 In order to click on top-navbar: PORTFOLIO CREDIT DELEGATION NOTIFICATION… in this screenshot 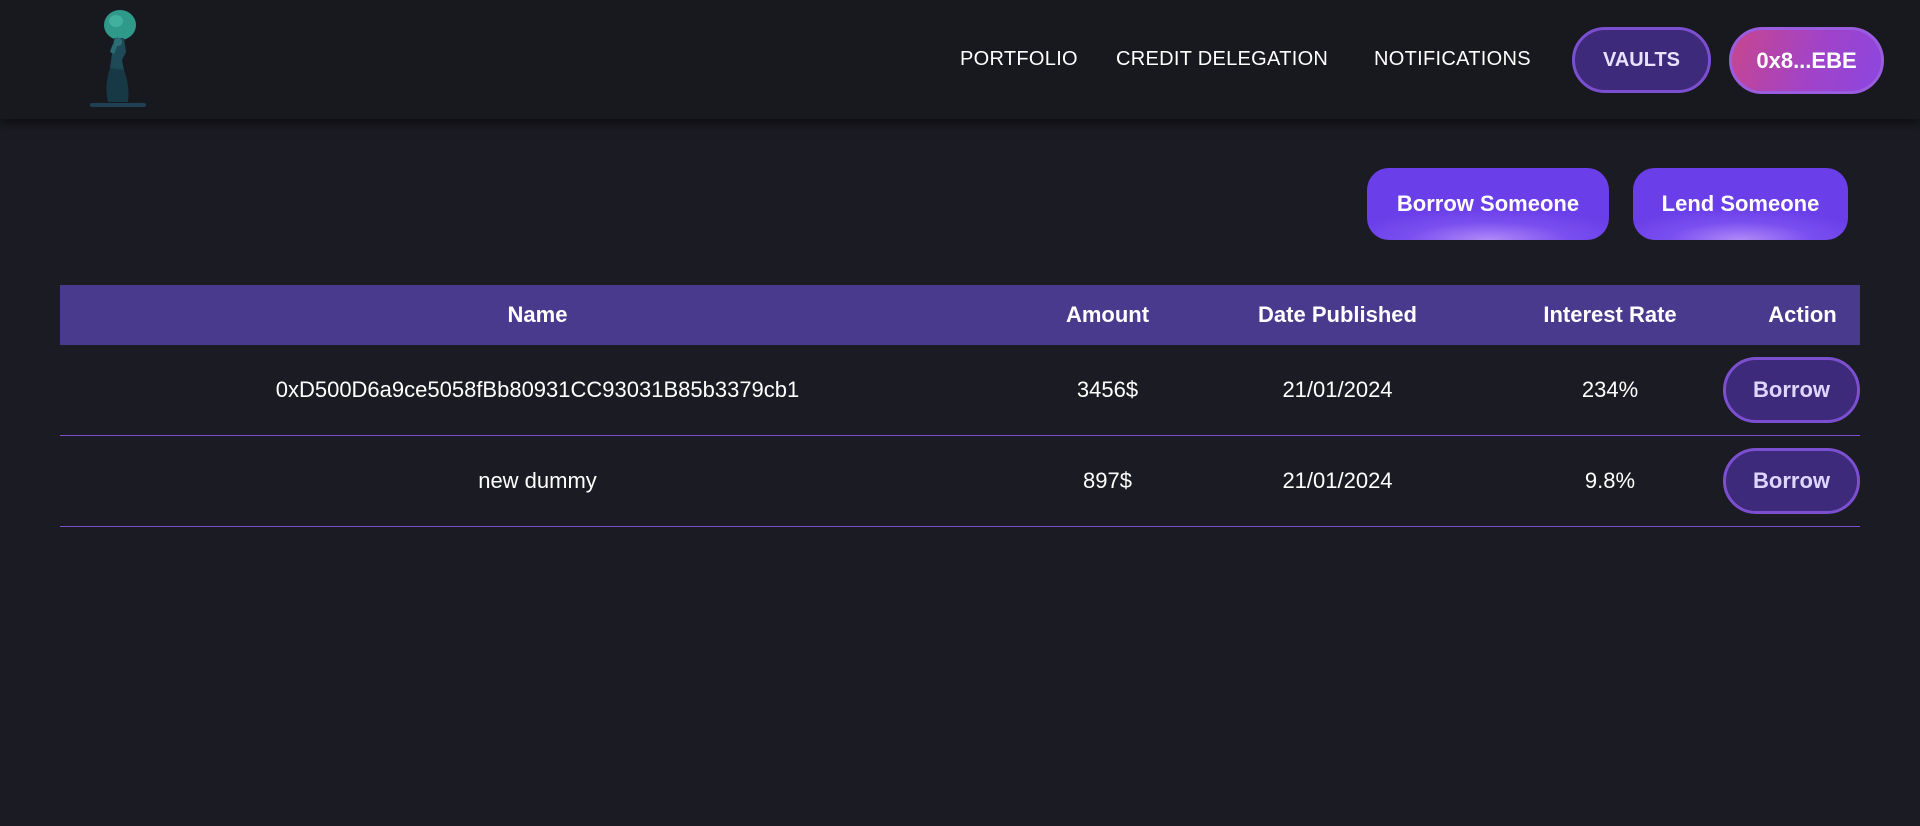, I will do `click(960, 59)`.